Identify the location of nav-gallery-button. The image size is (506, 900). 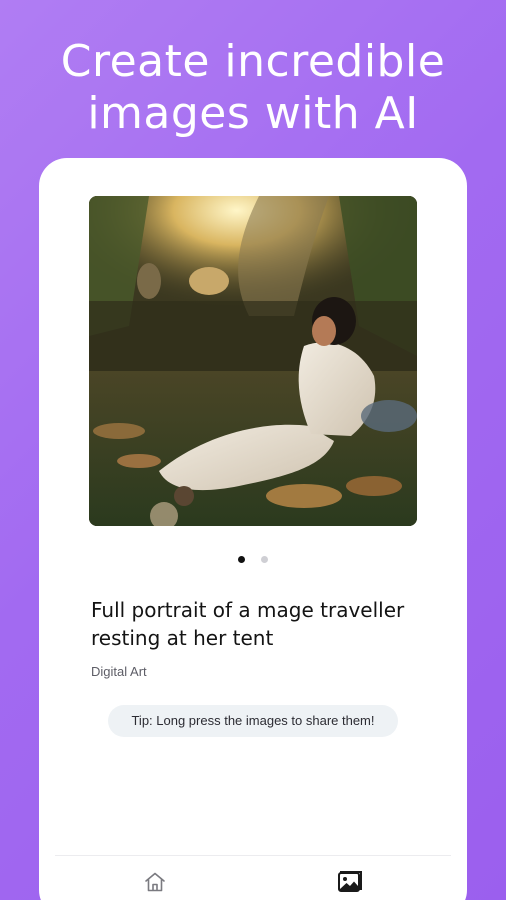
(350, 882).